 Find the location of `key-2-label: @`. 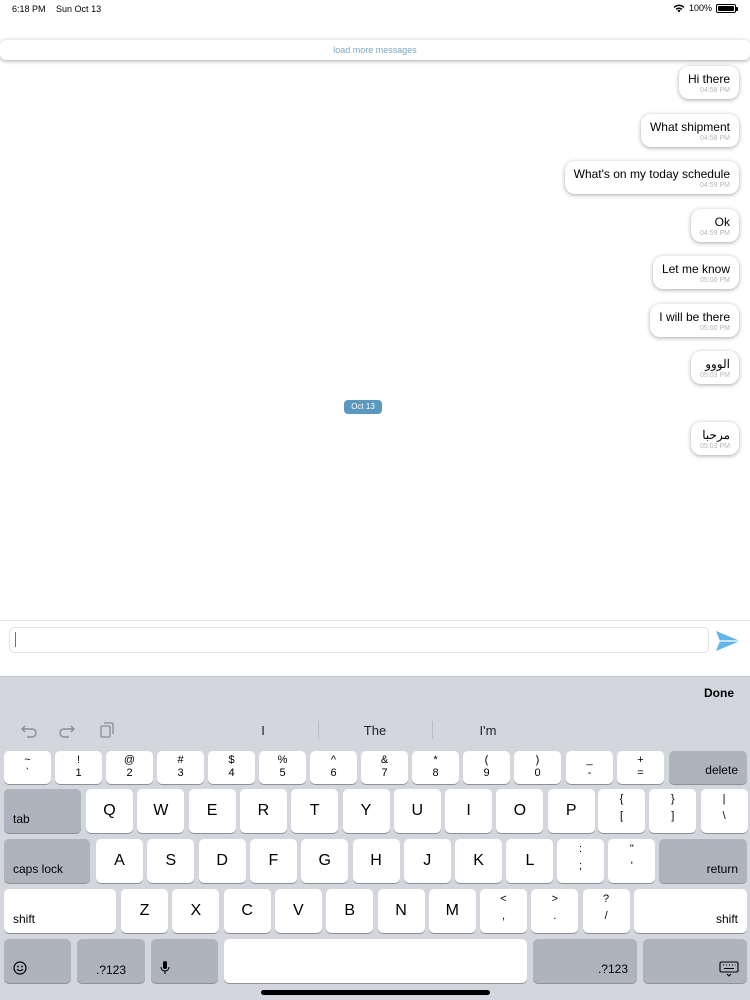

key-2-label: @ is located at coordinates (129, 759).